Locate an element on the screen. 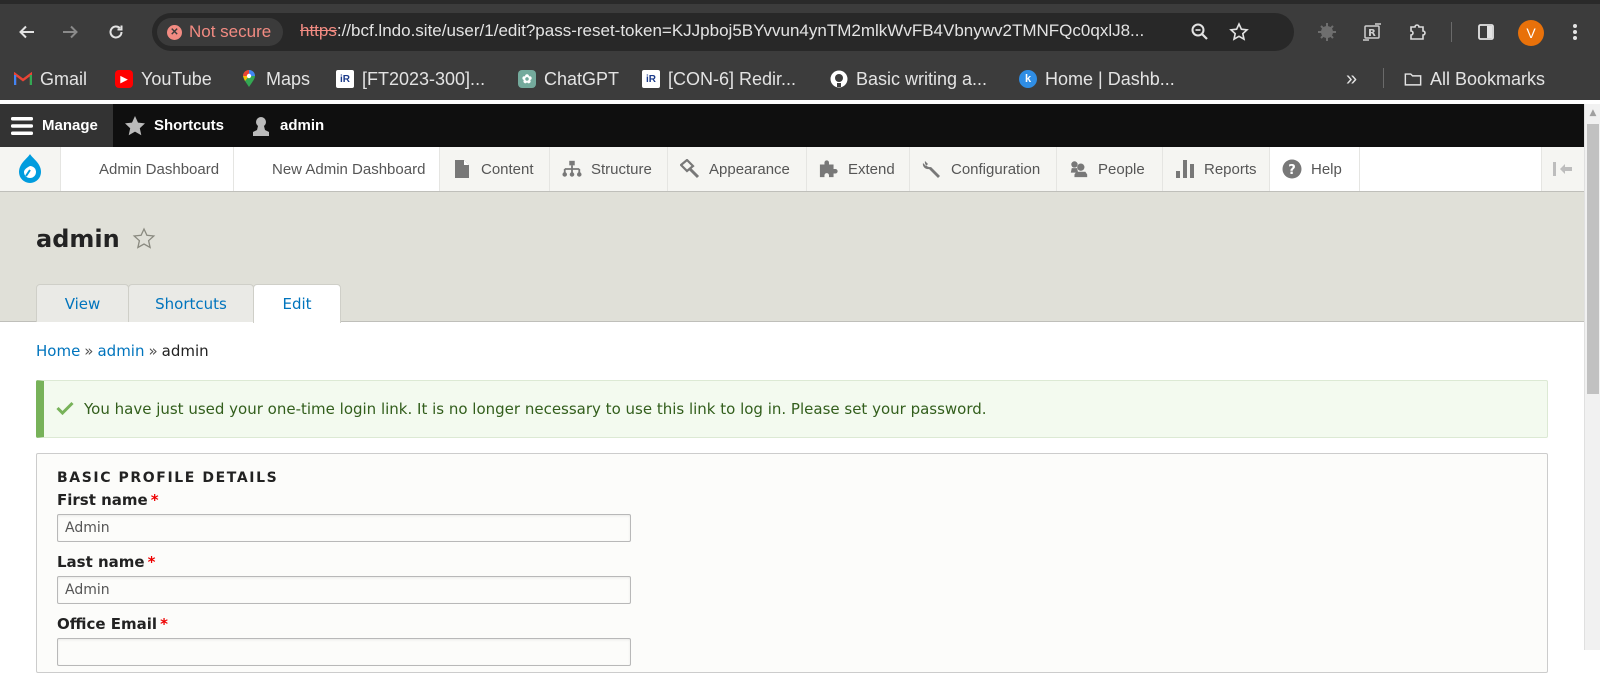 The image size is (1600, 673). last-name-input is located at coordinates (344, 590).